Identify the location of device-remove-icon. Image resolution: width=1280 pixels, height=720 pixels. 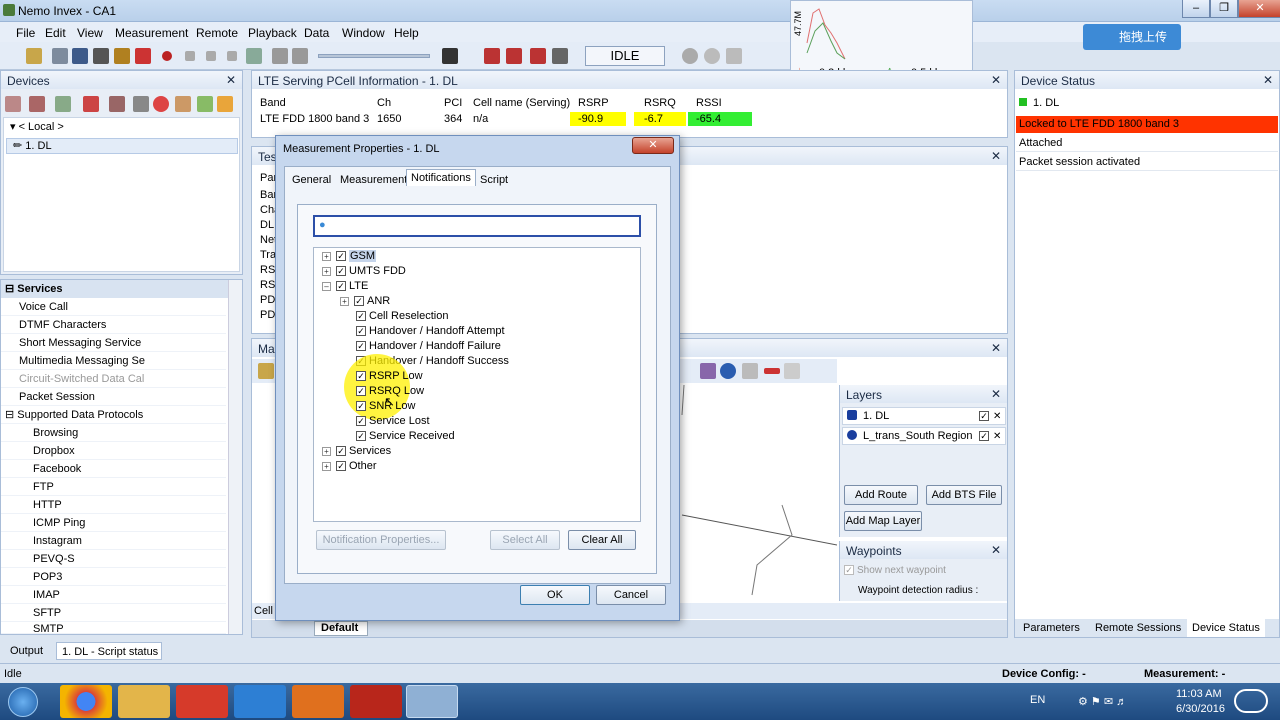
(91, 104).